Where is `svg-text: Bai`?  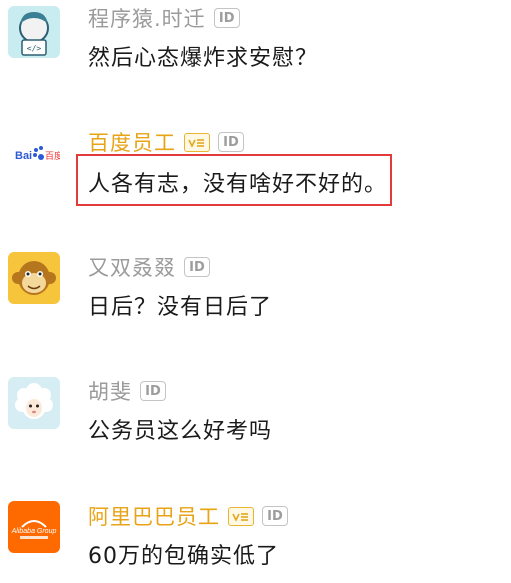 svg-text: Bai is located at coordinates (23, 156).